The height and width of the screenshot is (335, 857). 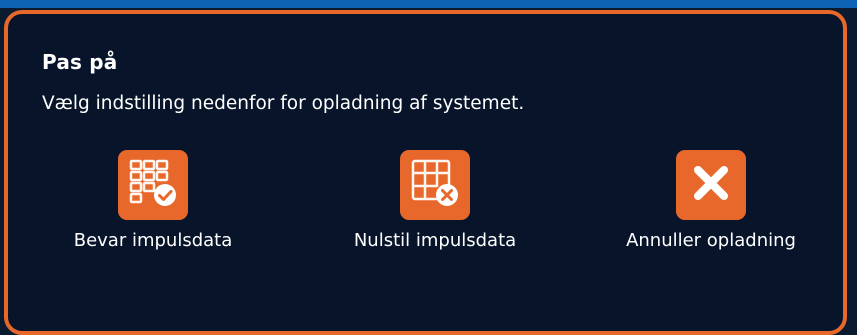 I want to click on reset-pulse-data-label: Nulstil impulsdata, so click(x=435, y=240).